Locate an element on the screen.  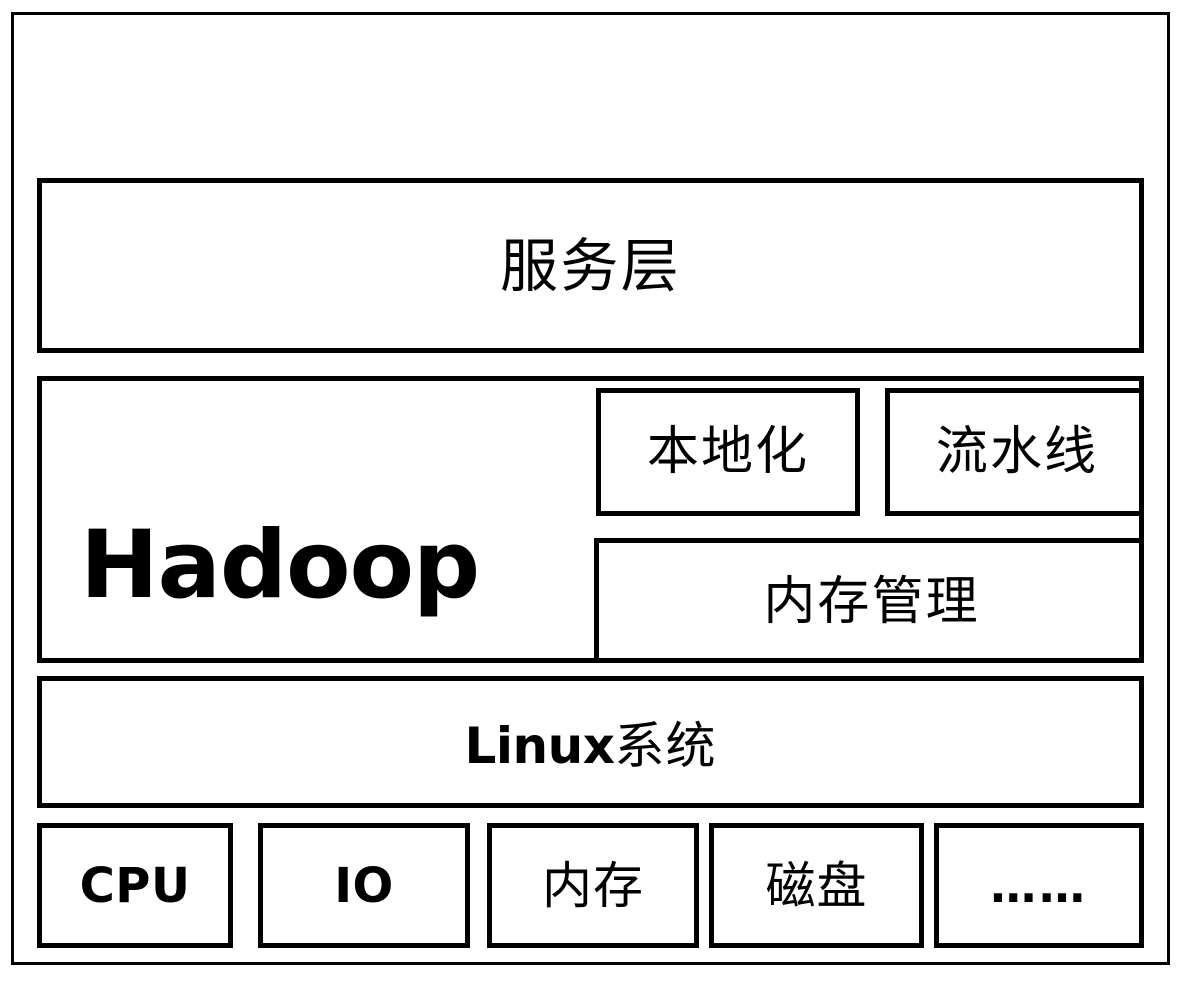
localization-module-box: 本地化 is located at coordinates (728, 452).